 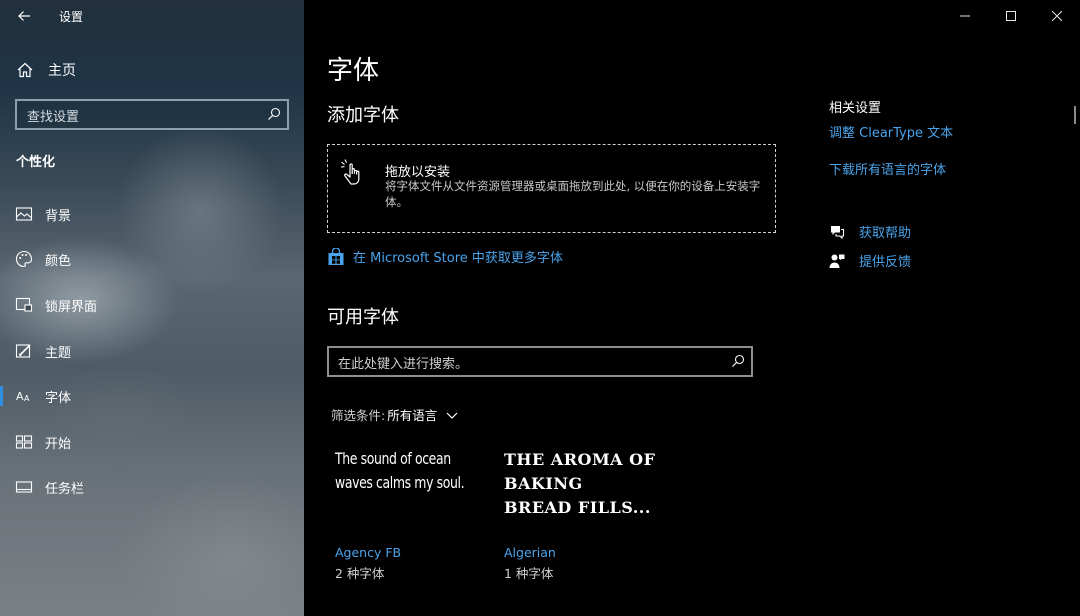 I want to click on maximize-icon, so click(x=1011, y=16).